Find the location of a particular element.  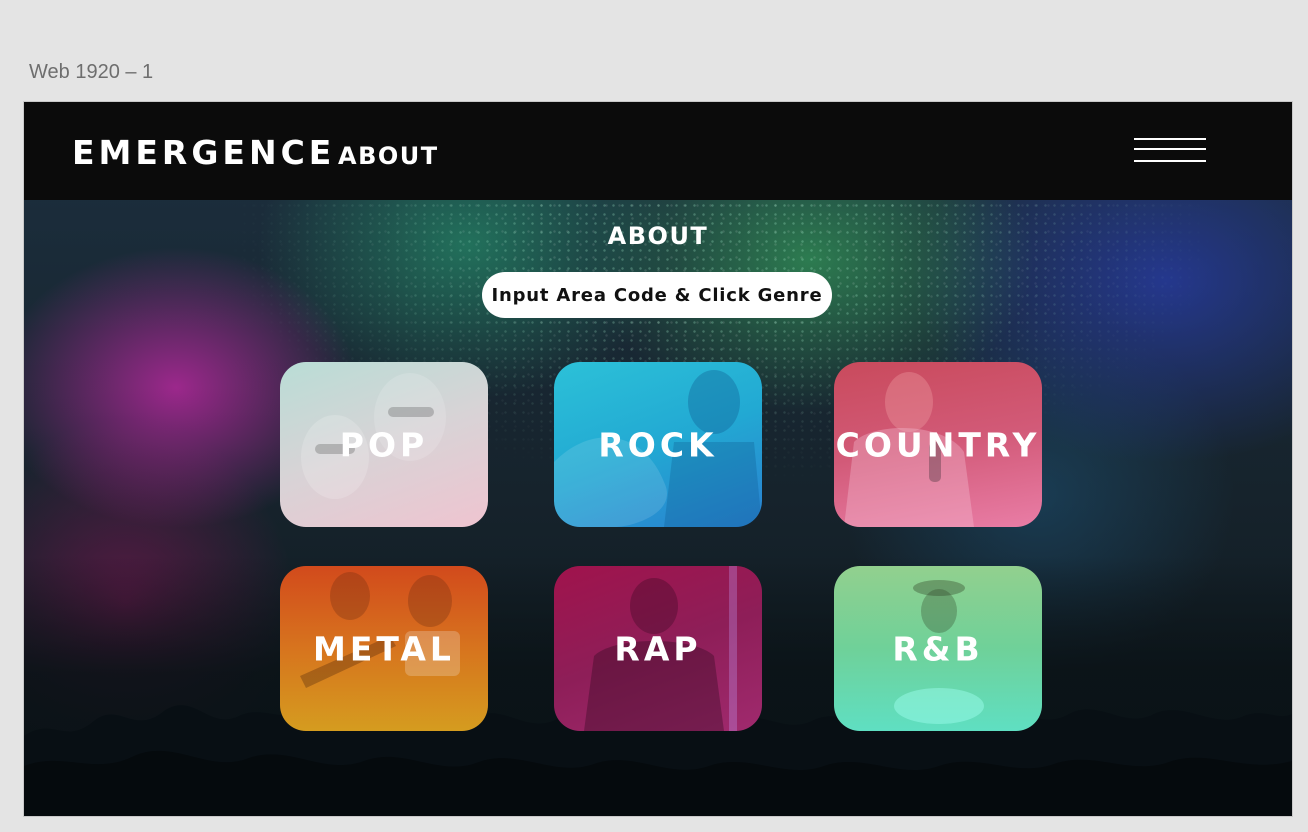

genre-label: POP is located at coordinates (384, 444).